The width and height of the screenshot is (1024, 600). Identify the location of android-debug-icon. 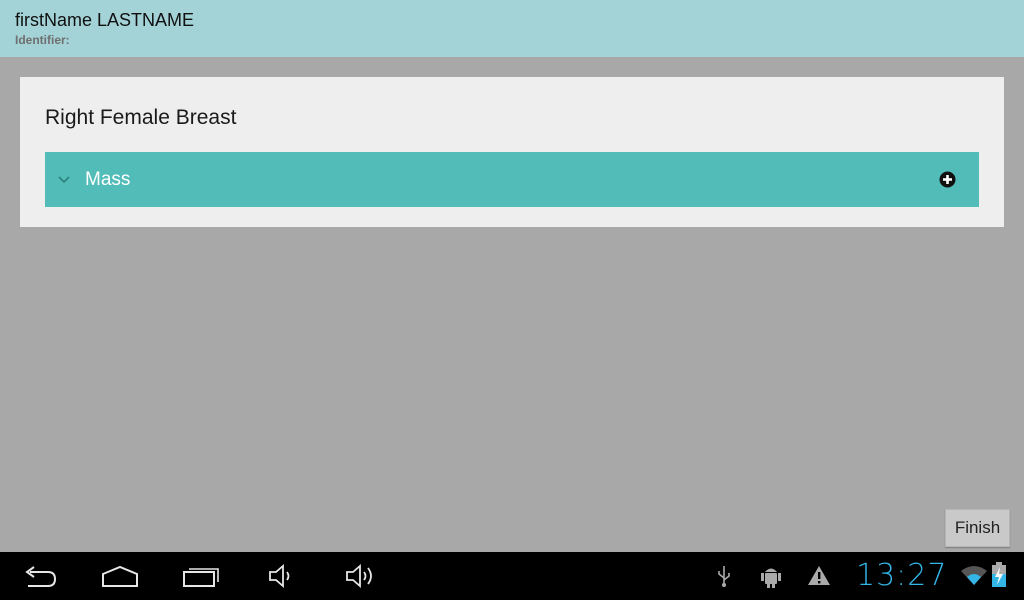
(771, 578).